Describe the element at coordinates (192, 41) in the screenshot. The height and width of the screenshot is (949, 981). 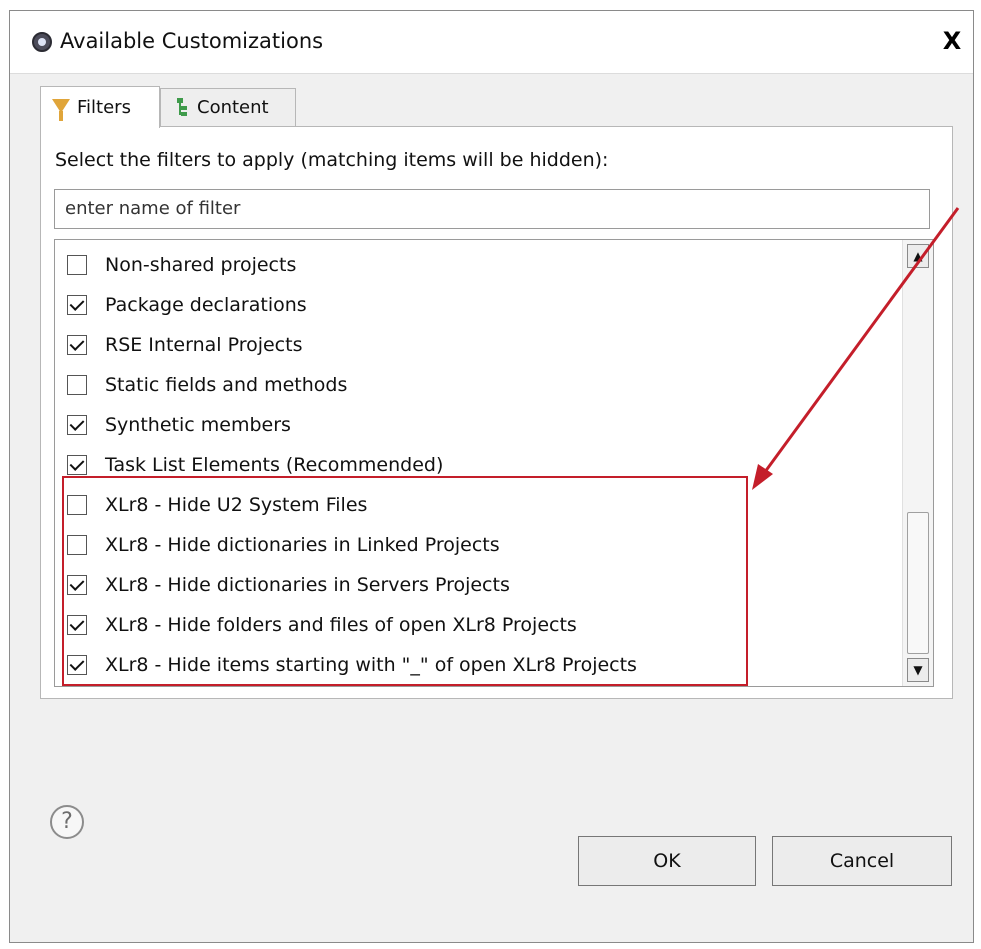
I see `dialog-title: Available Customizations` at that location.